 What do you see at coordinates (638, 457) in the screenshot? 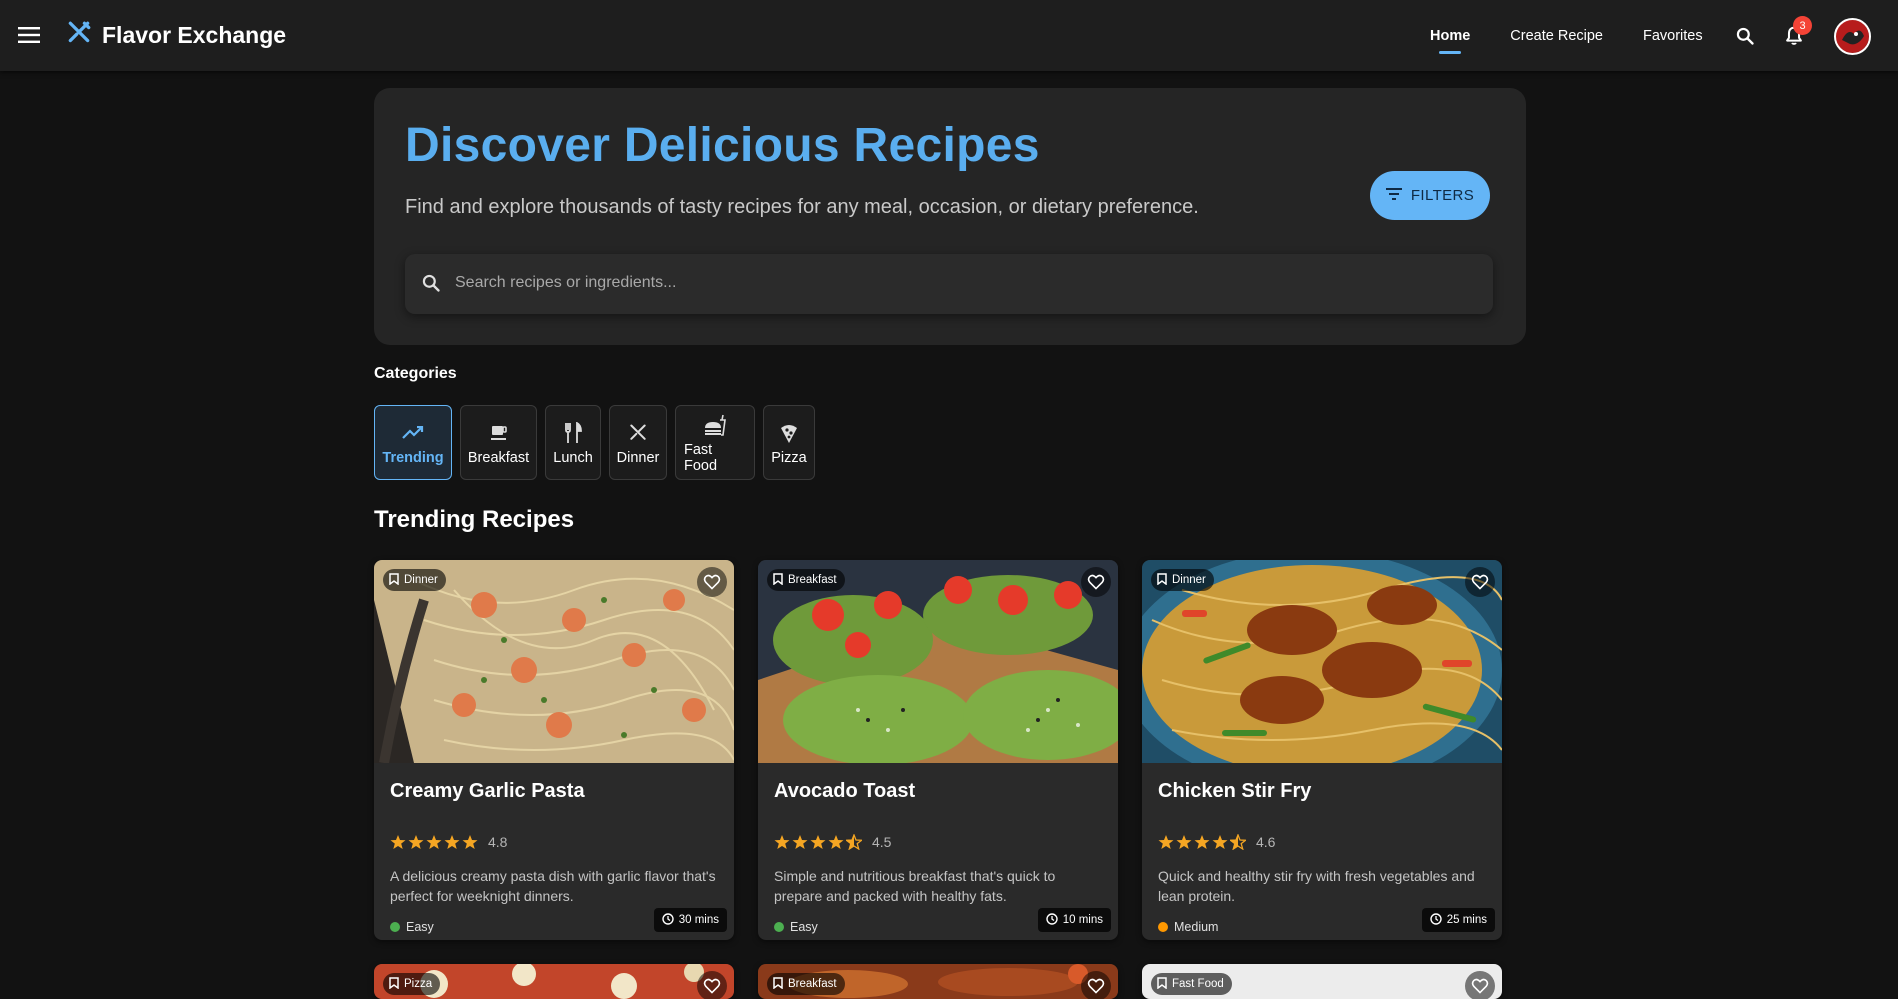
I see `category-label: Dinner` at bounding box center [638, 457].